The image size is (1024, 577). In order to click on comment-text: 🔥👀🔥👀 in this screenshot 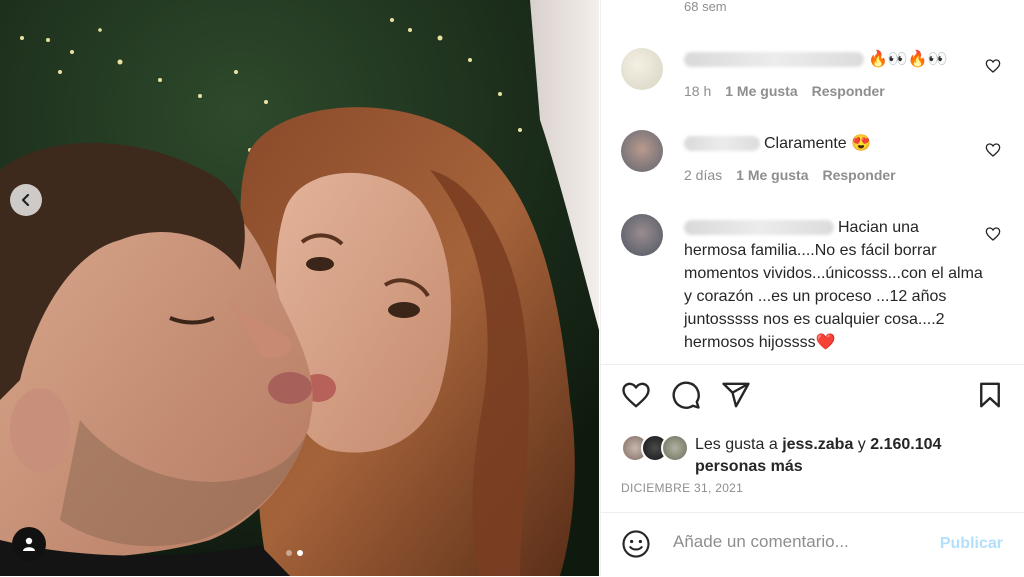, I will do `click(908, 59)`.